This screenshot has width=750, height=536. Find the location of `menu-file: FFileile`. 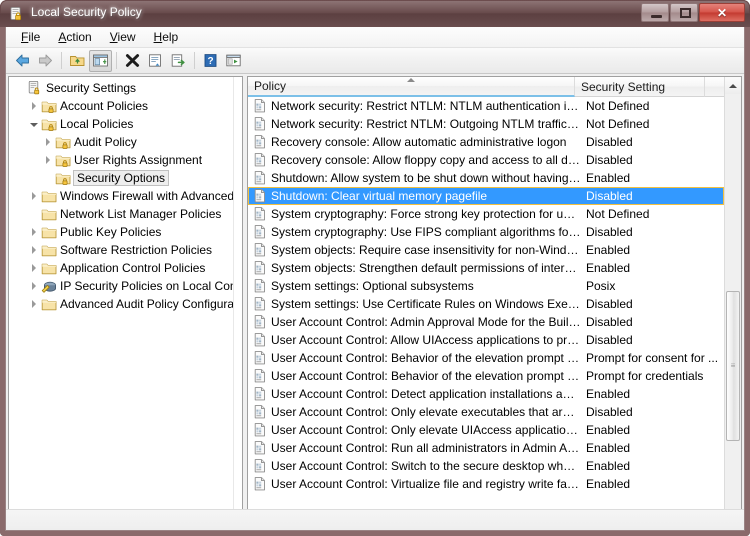

menu-file: FFileile is located at coordinates (30, 37).